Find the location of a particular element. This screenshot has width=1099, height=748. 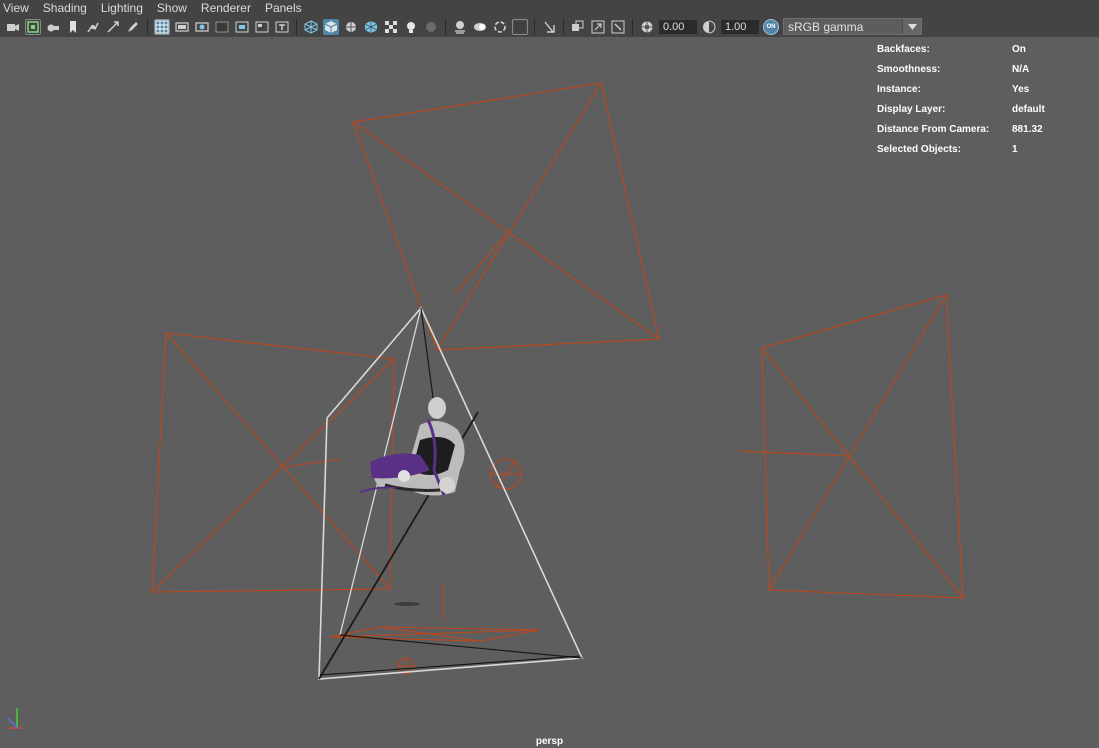

menu-panels: Panels is located at coordinates (284, 8).